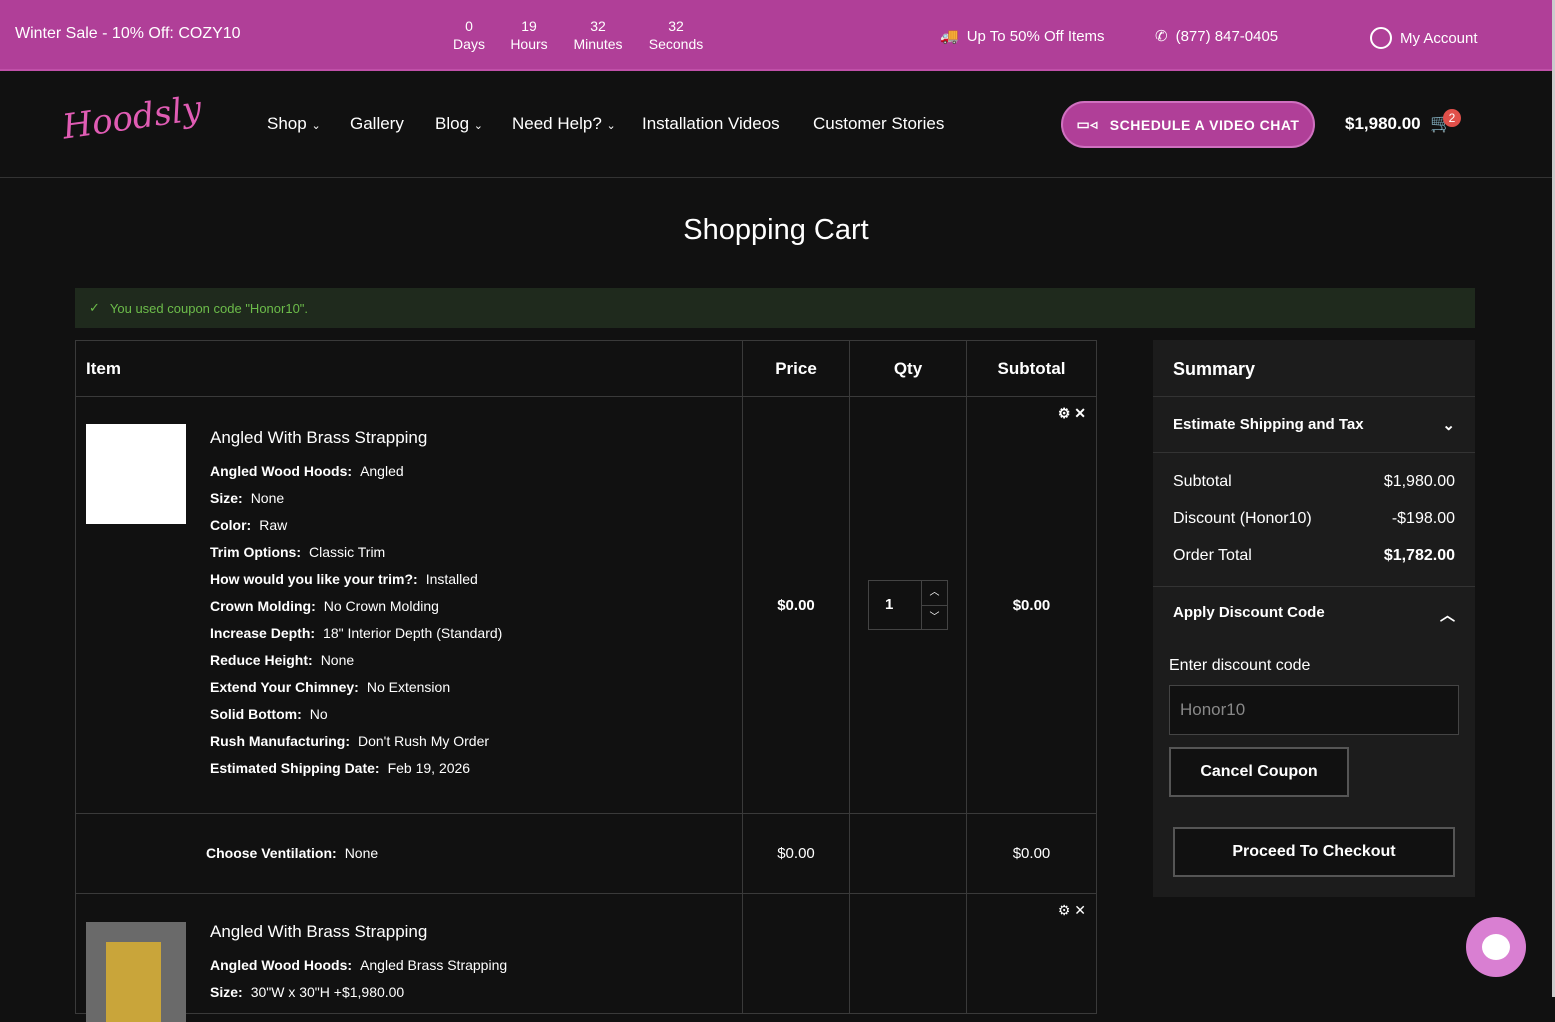  What do you see at coordinates (934, 618) in the screenshot?
I see `qty-down-icon: ﹀` at bounding box center [934, 618].